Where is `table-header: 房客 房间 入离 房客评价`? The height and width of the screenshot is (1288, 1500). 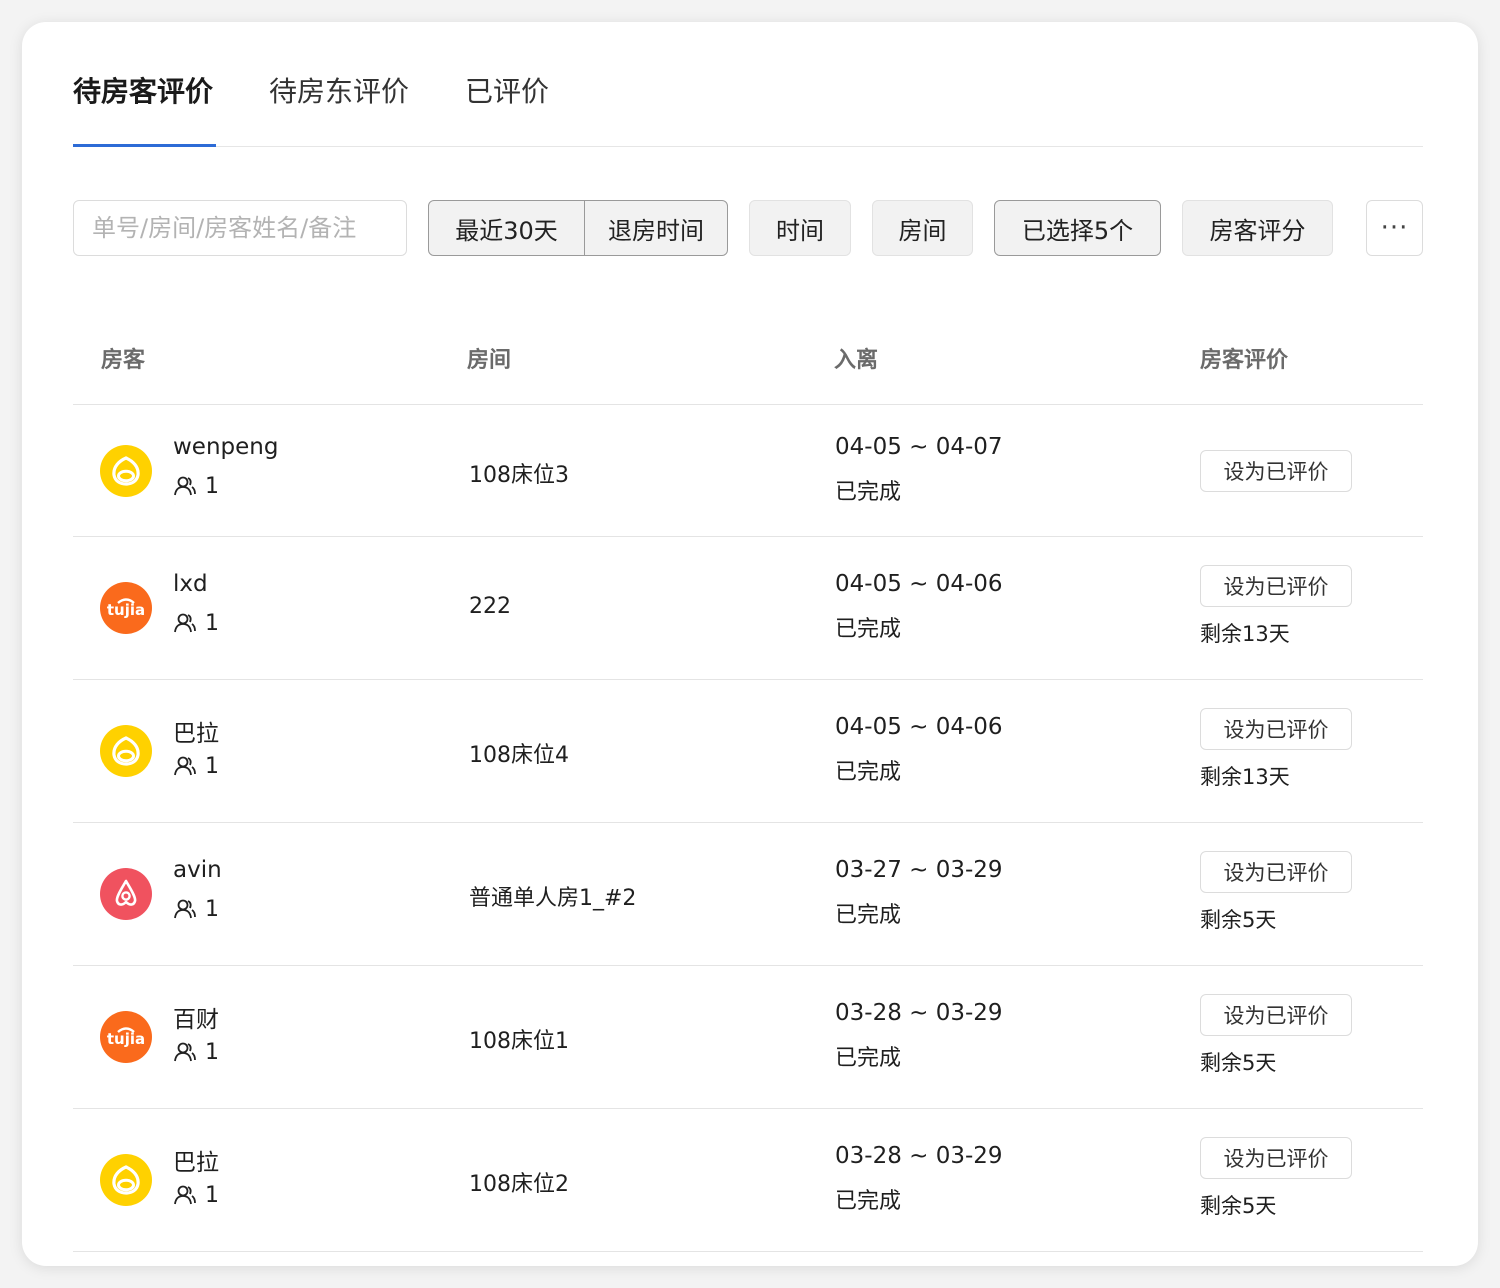
table-header: 房客 房间 入离 房客评价 is located at coordinates (748, 358).